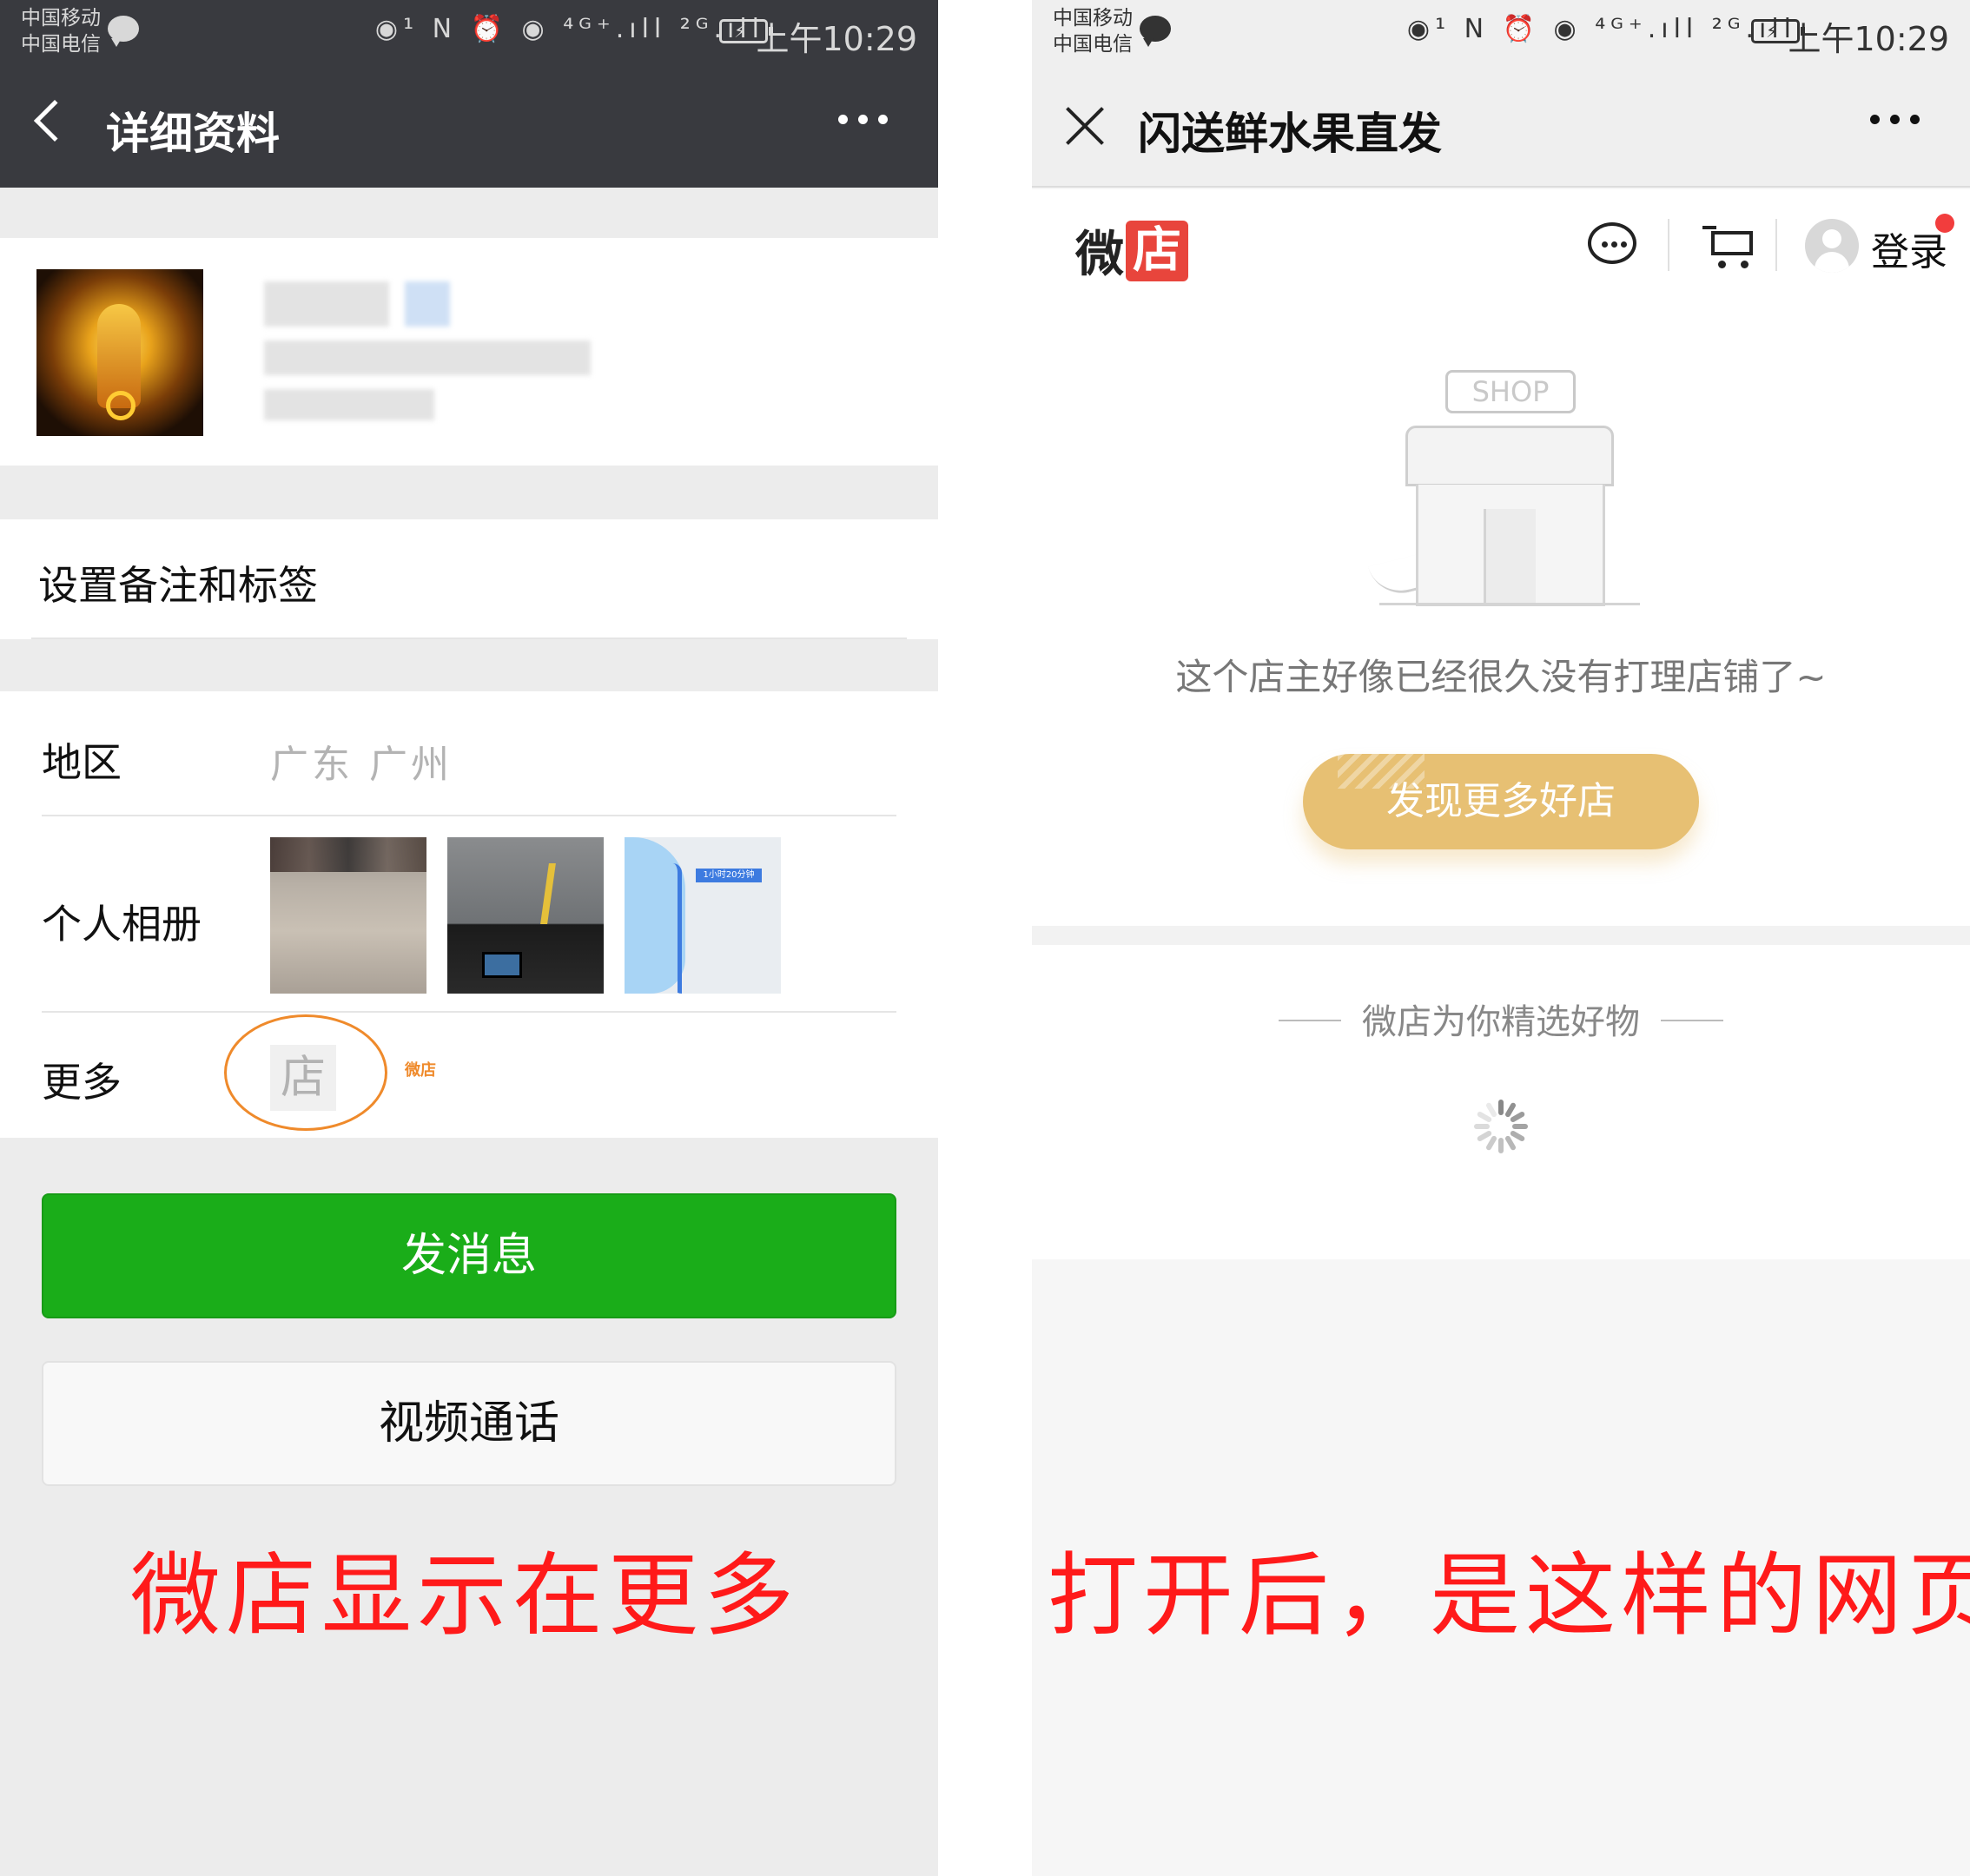 The width and height of the screenshot is (1970, 1876). Describe the element at coordinates (82, 1082) in the screenshot. I see `more-label: 更多` at that location.